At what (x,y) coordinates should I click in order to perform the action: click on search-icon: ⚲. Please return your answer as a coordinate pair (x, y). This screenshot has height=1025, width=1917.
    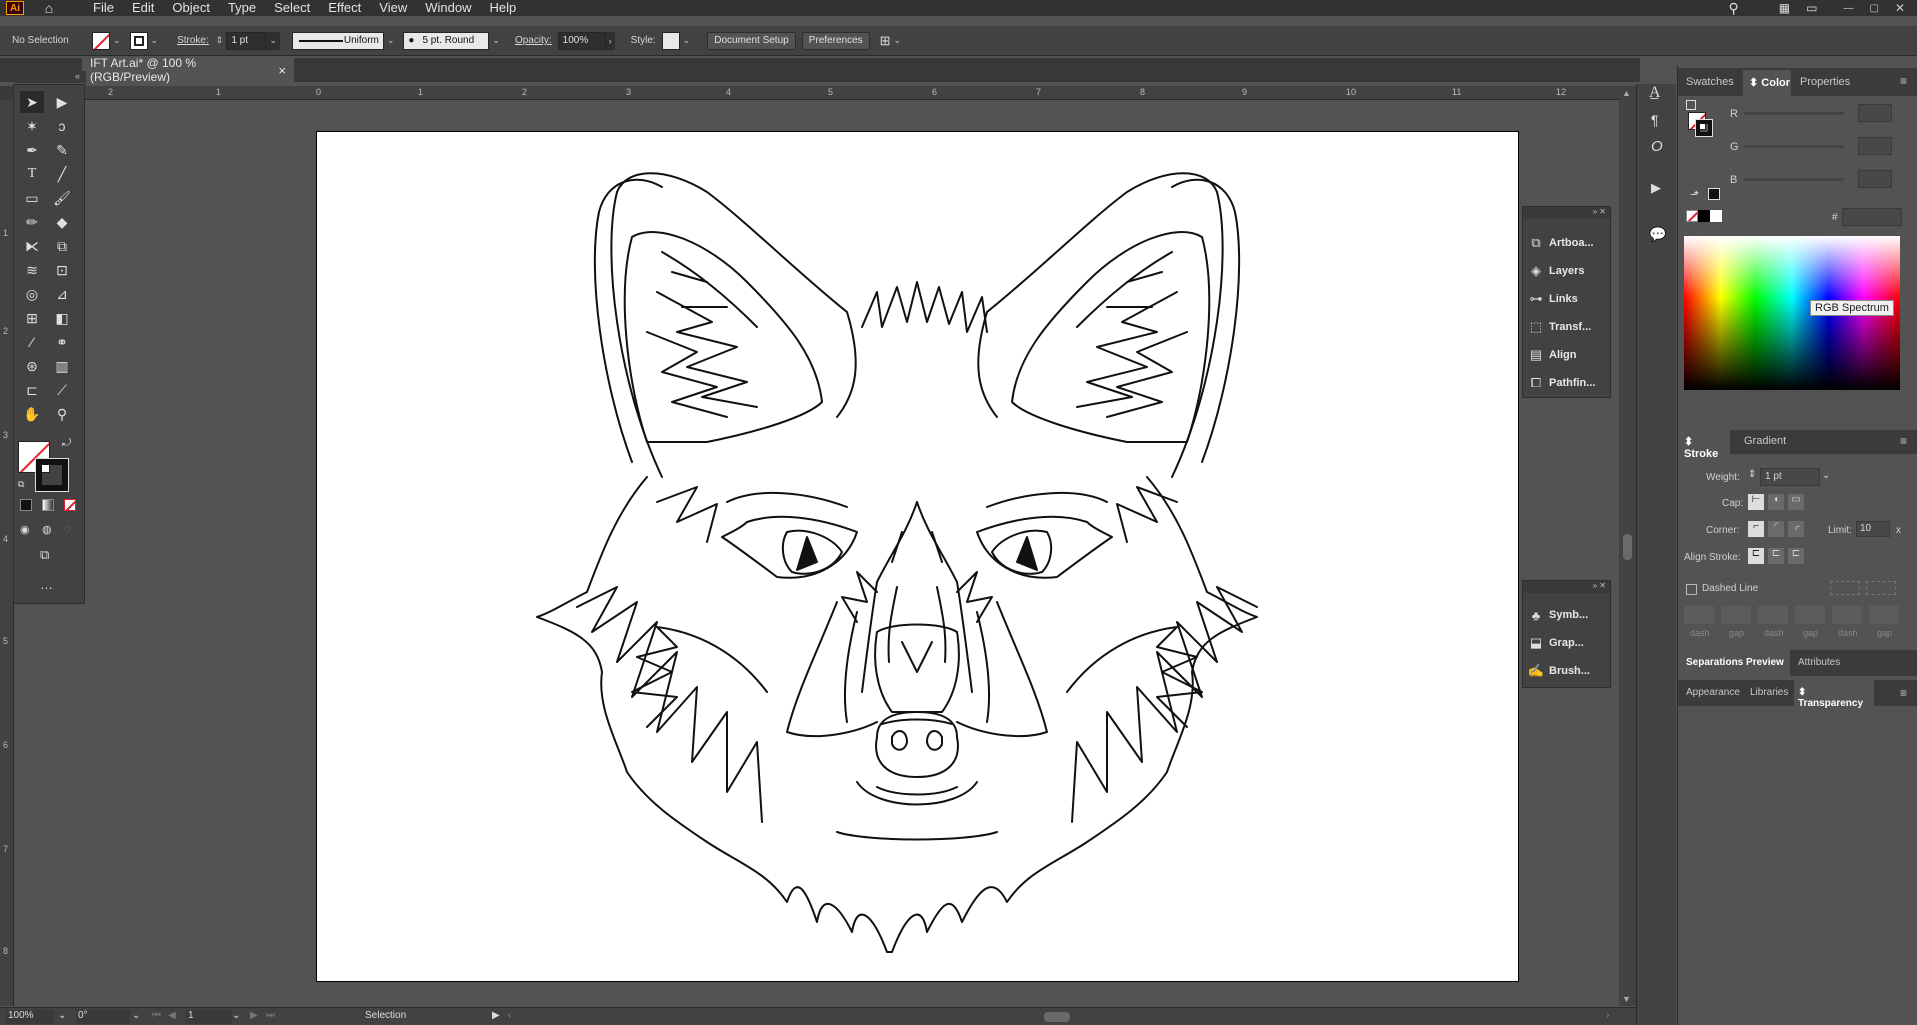
    Looking at the image, I should click on (1734, 8).